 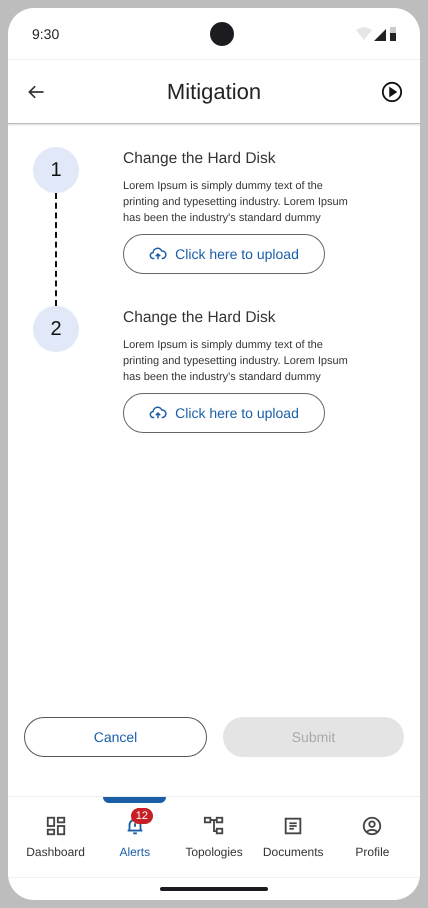 I want to click on nav-tab: Profile, so click(x=372, y=837).